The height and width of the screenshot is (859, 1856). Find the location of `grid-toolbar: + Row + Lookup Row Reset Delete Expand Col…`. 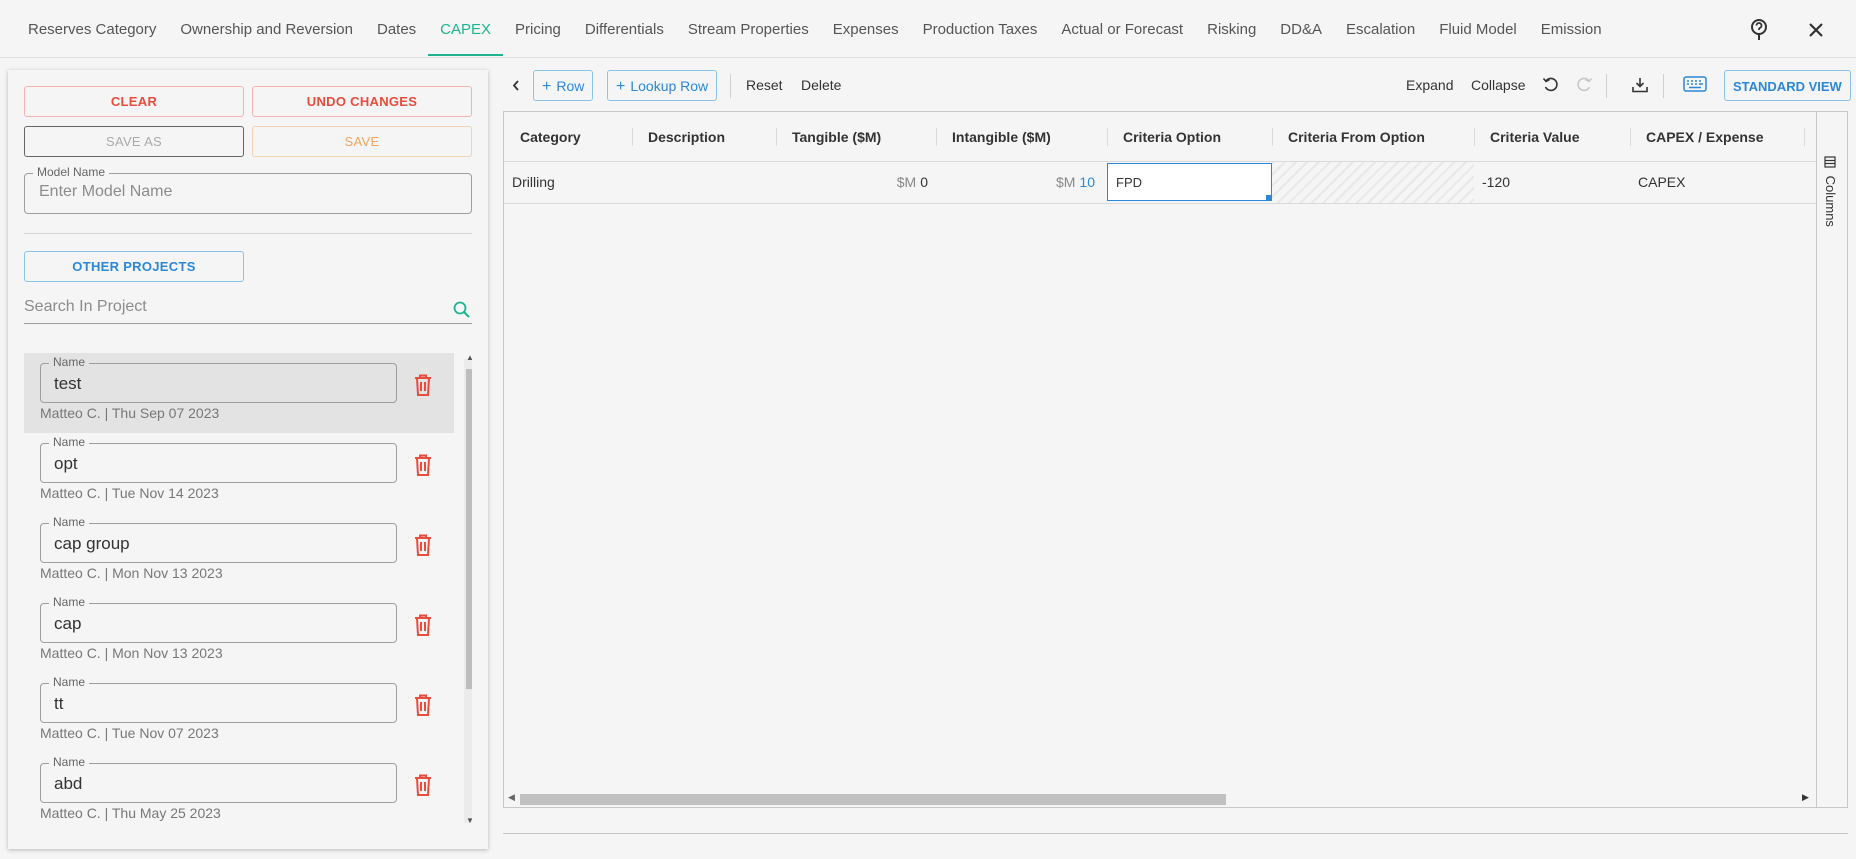

grid-toolbar: + Row + Lookup Row Reset Delete Expand Col… is located at coordinates (1177, 88).